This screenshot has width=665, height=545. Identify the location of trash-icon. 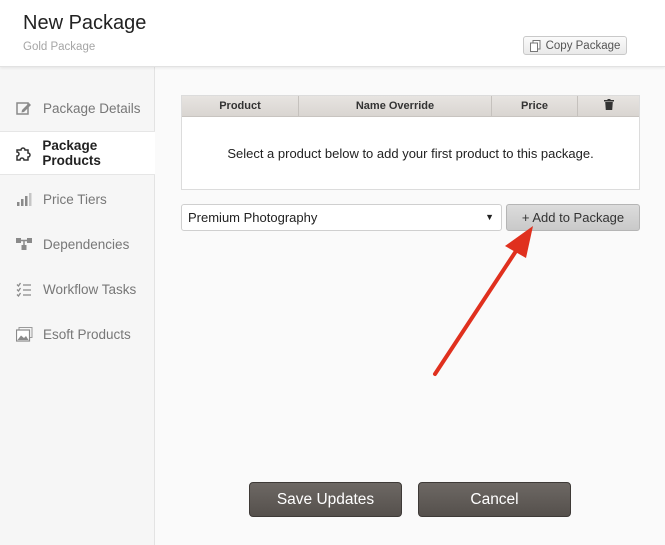
(608, 106).